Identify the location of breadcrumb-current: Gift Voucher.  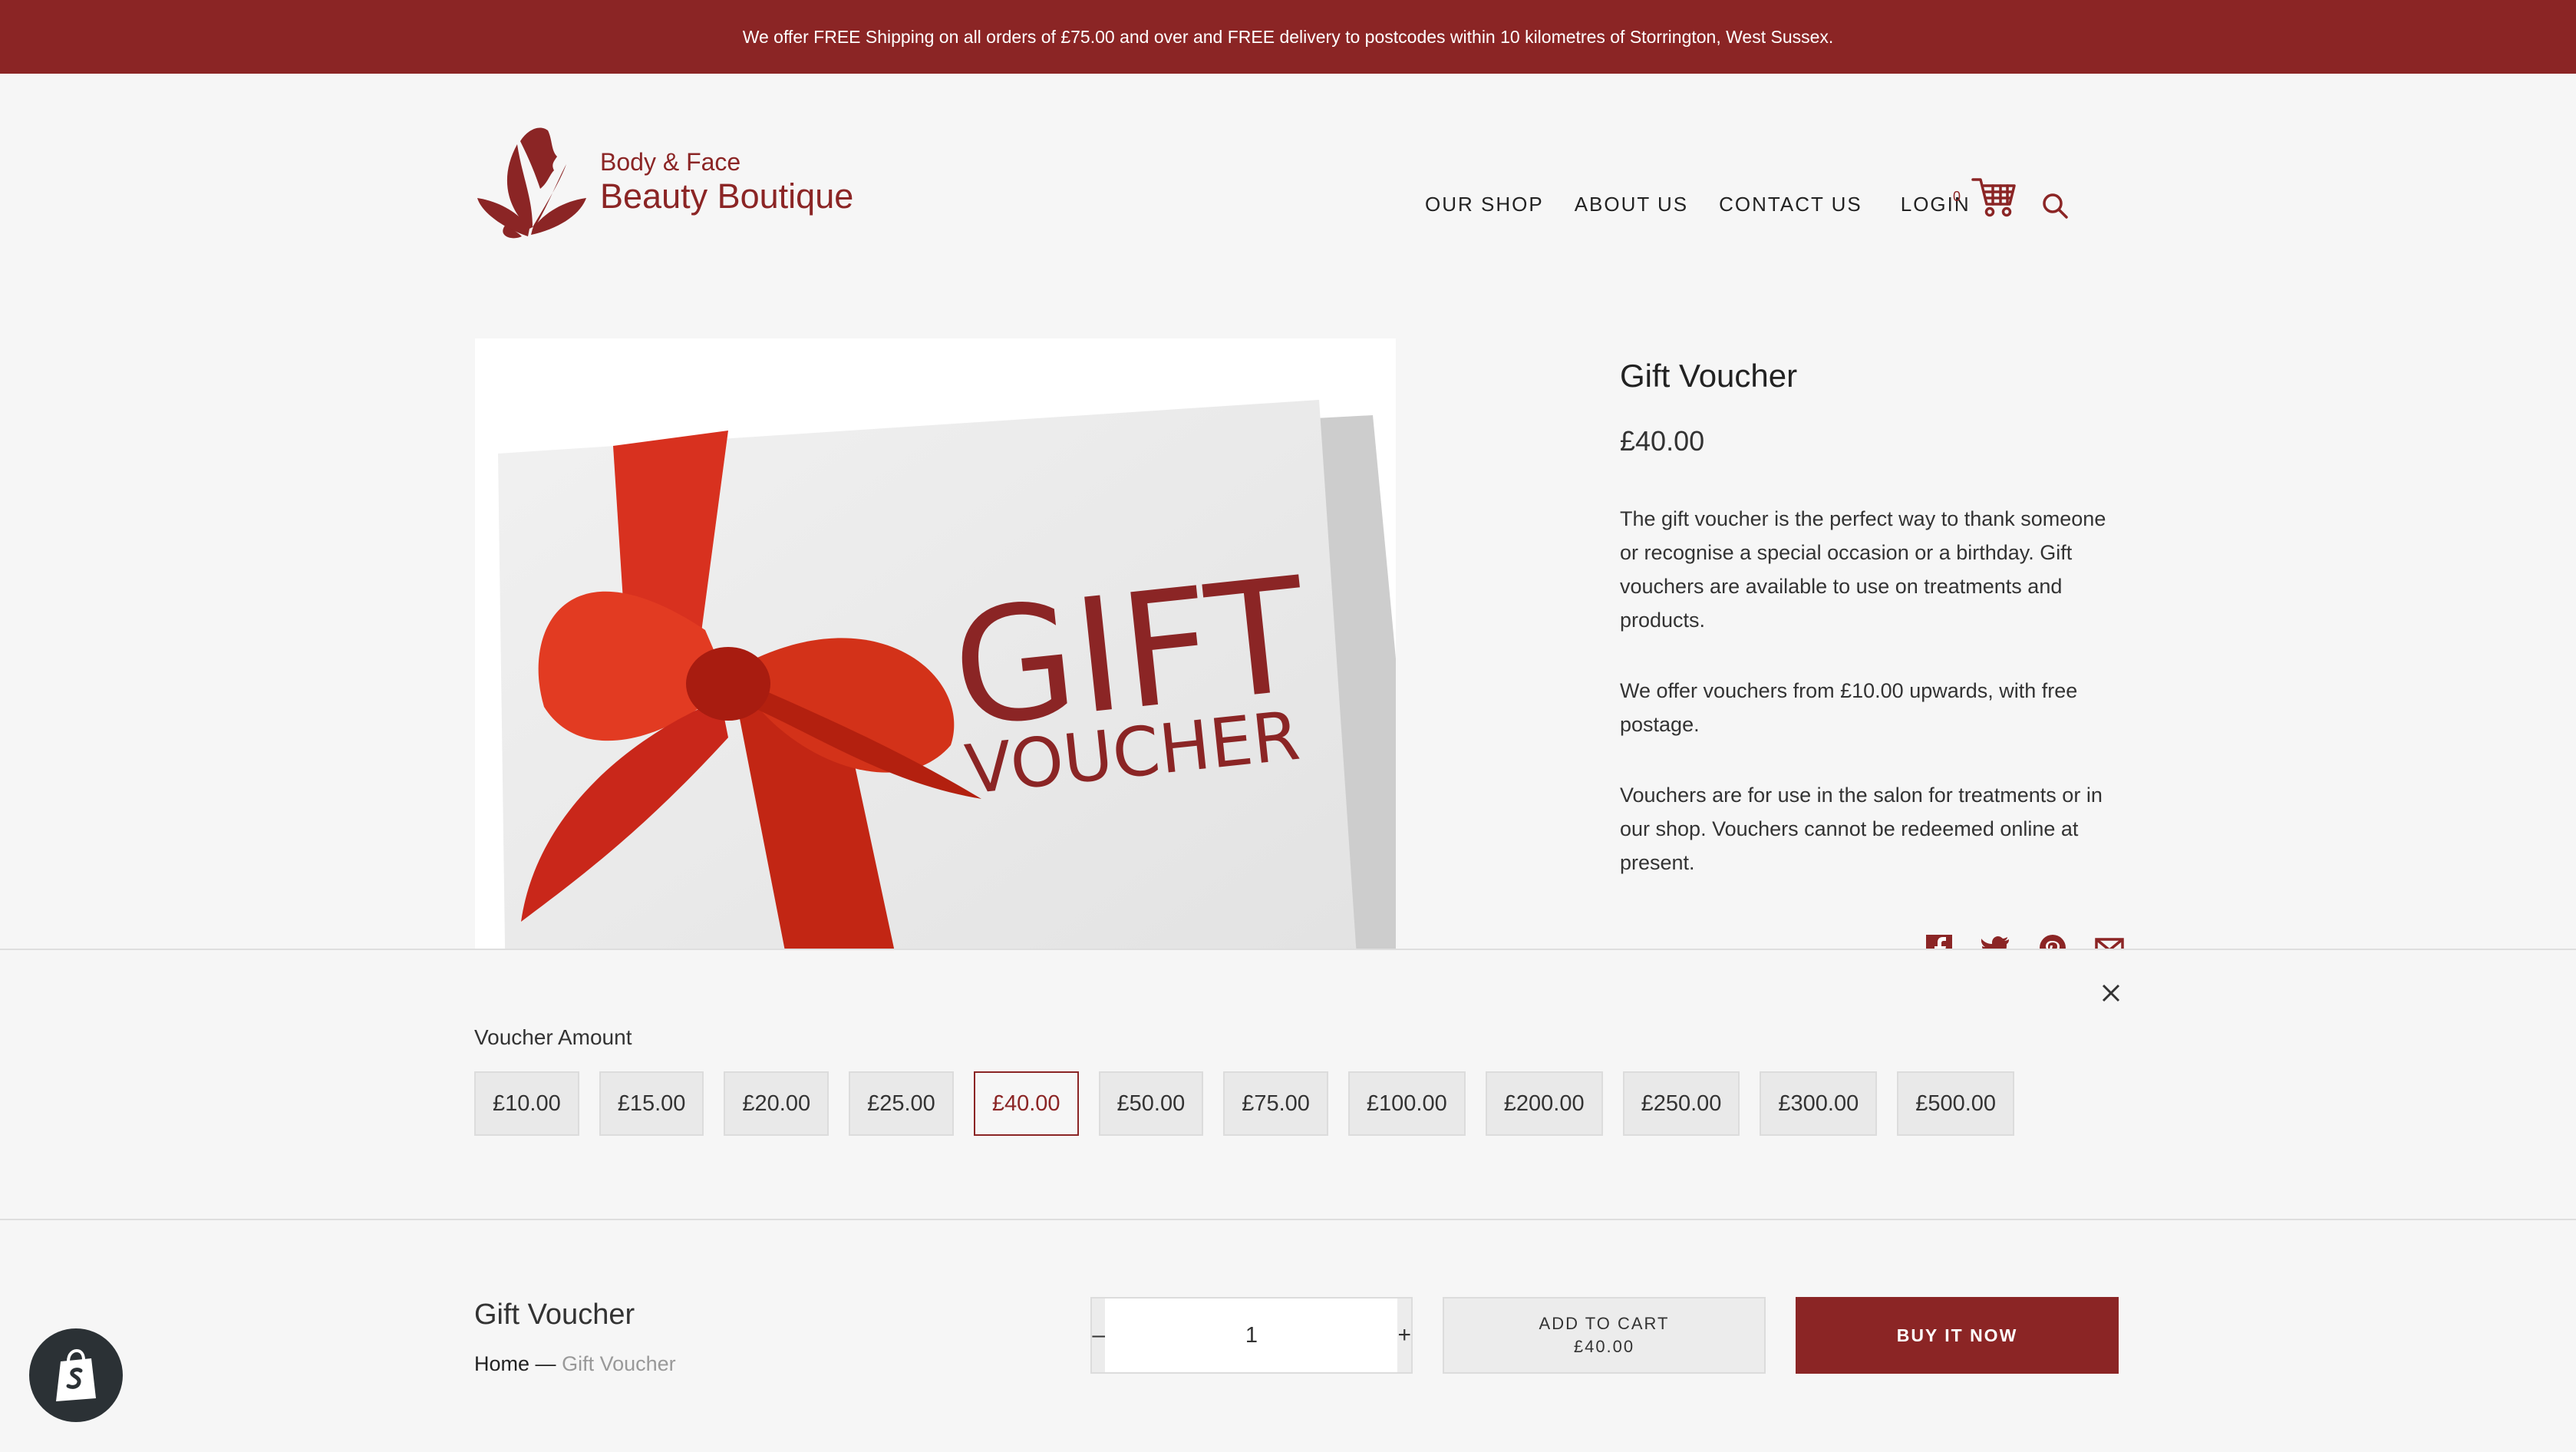
(619, 1363).